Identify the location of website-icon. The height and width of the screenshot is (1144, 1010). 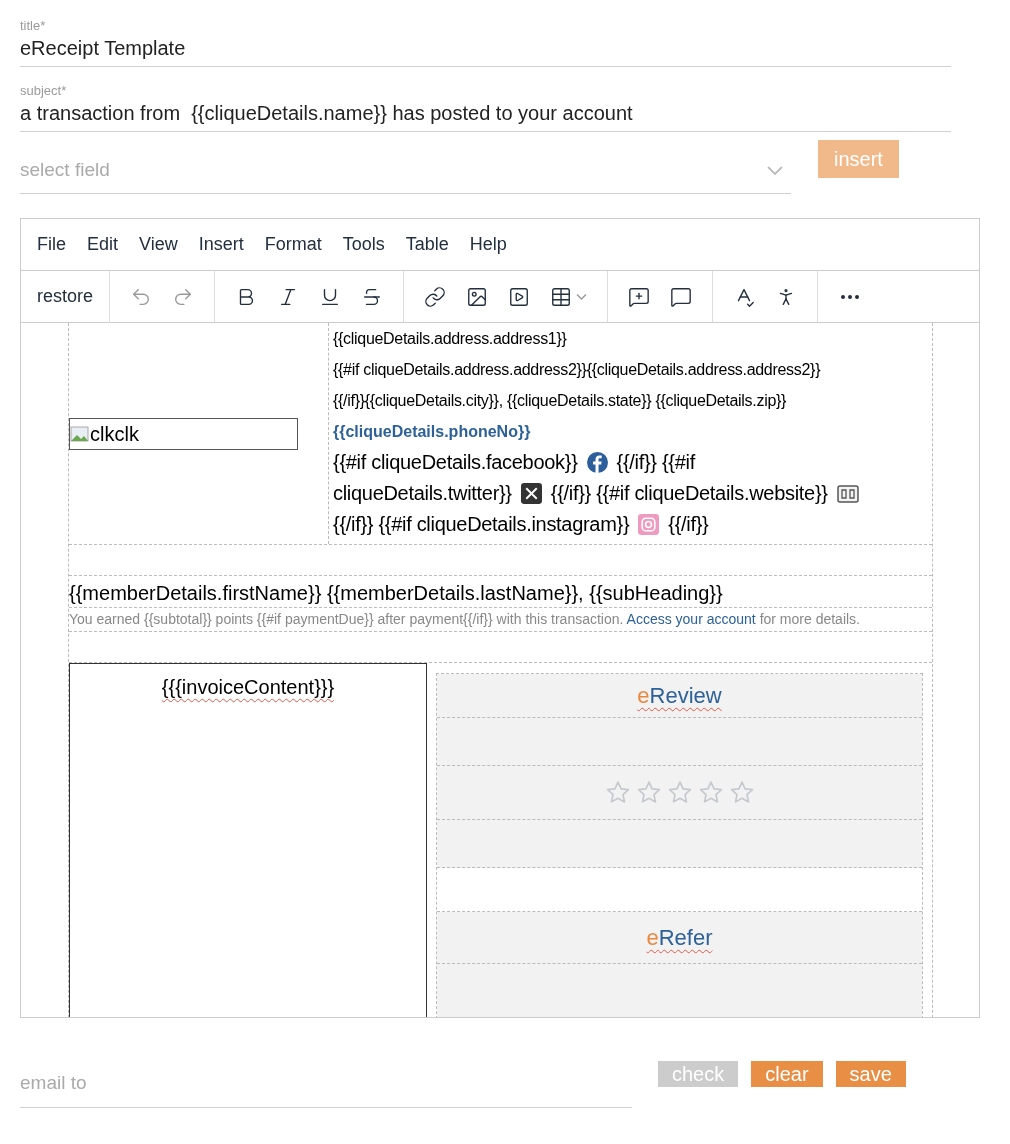
(847, 493).